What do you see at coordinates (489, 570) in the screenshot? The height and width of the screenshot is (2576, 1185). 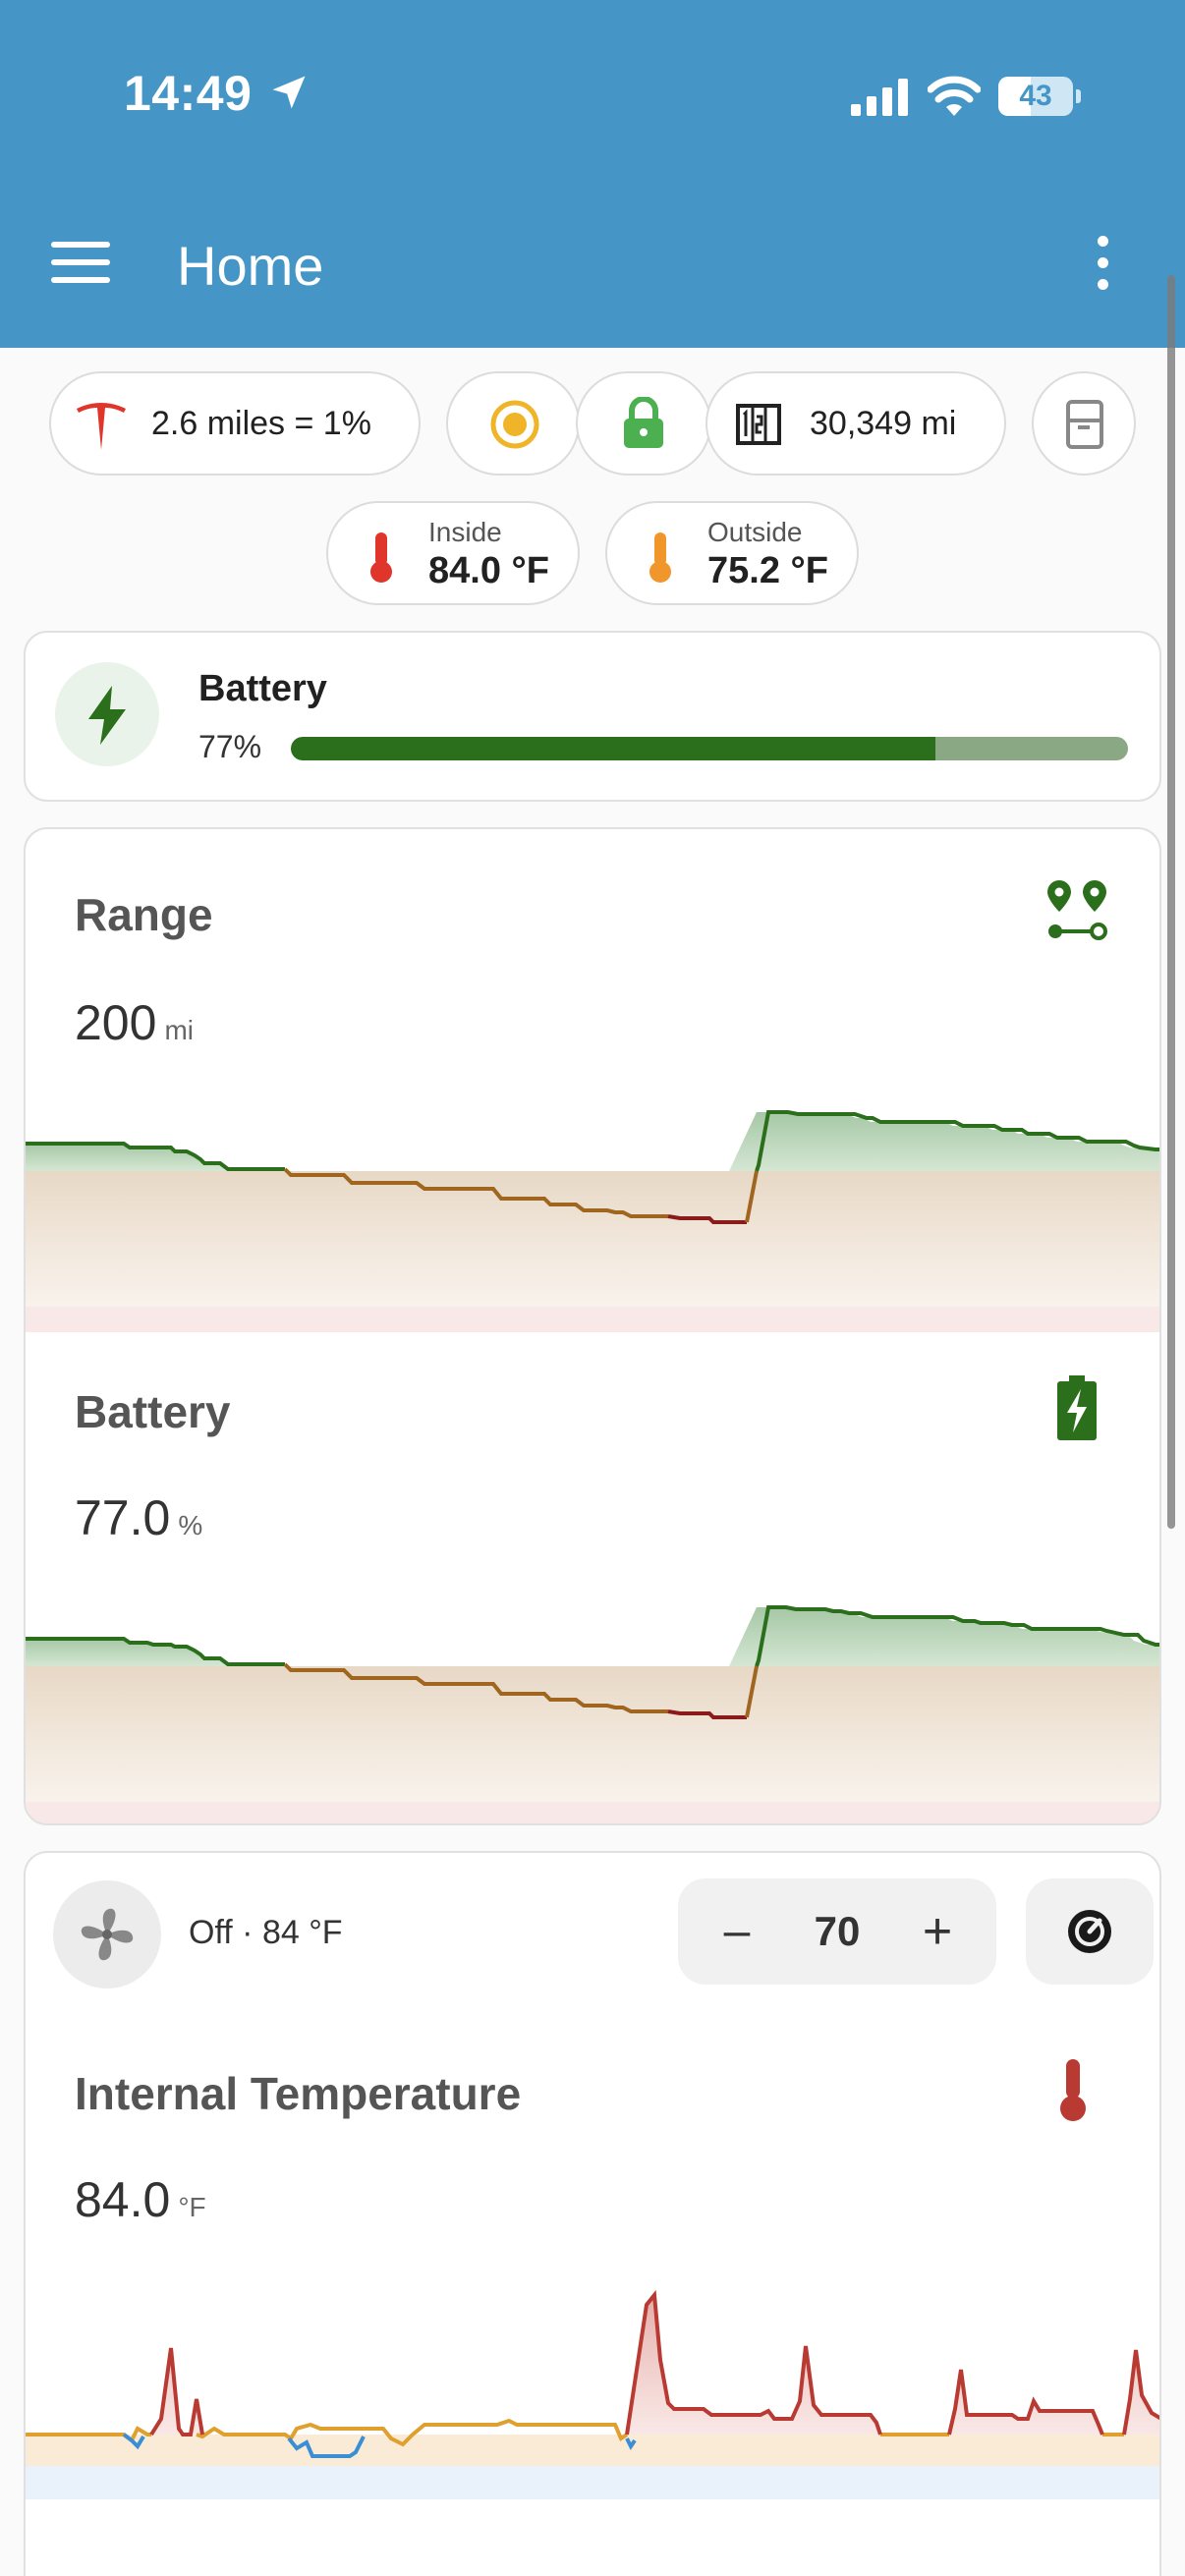 I see `inside-temp-value: 84.0 °F` at bounding box center [489, 570].